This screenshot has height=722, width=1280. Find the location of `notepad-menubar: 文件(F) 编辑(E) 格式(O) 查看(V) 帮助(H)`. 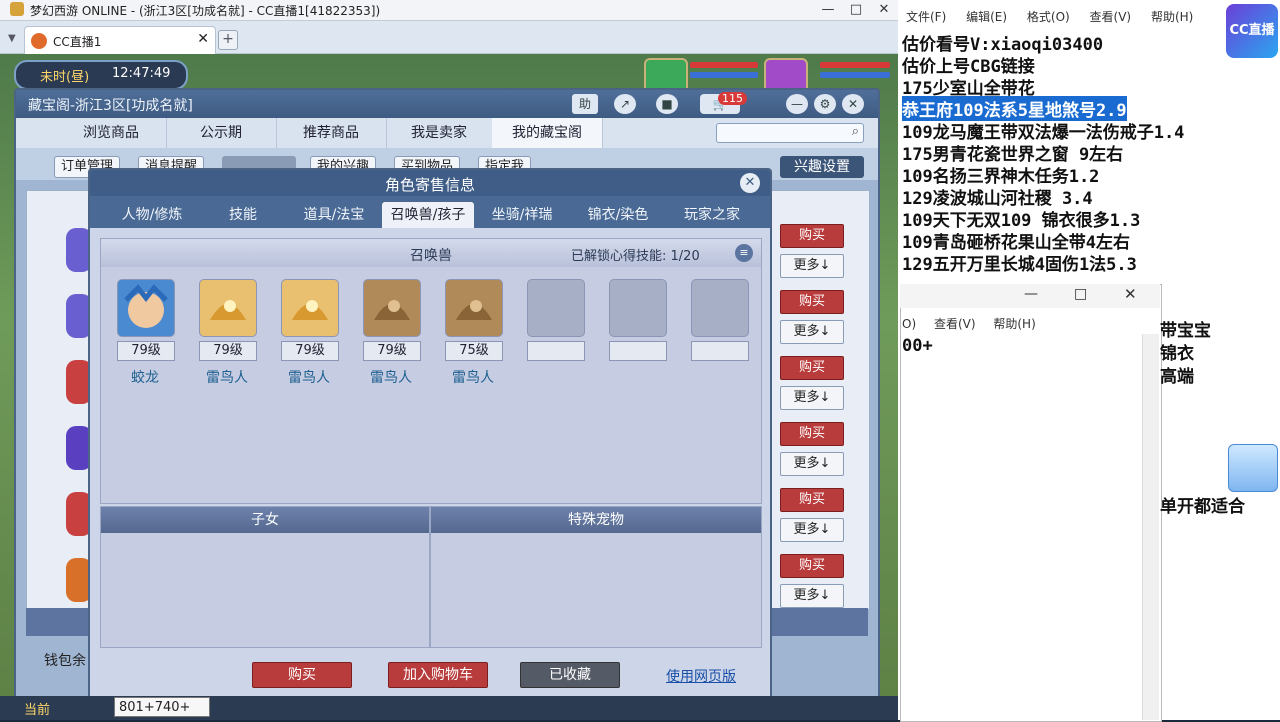

notepad-menubar: 文件(F) 编辑(E) 格式(O) 查看(V) 帮助(H) is located at coordinates (1057, 16).